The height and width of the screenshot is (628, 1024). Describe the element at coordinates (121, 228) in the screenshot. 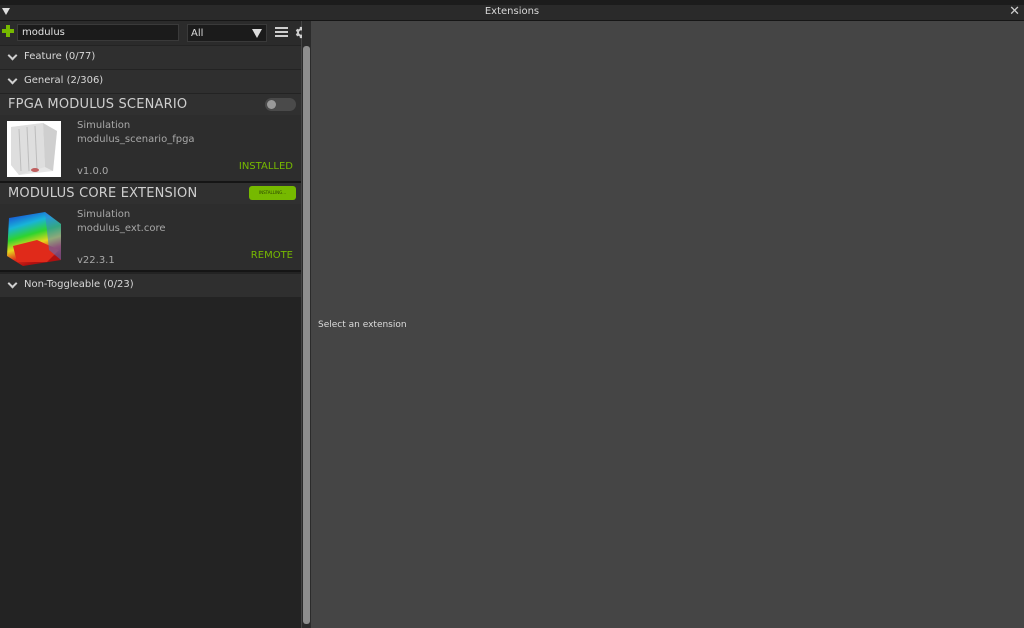

I see `extension-id: modulus_ext.core` at that location.